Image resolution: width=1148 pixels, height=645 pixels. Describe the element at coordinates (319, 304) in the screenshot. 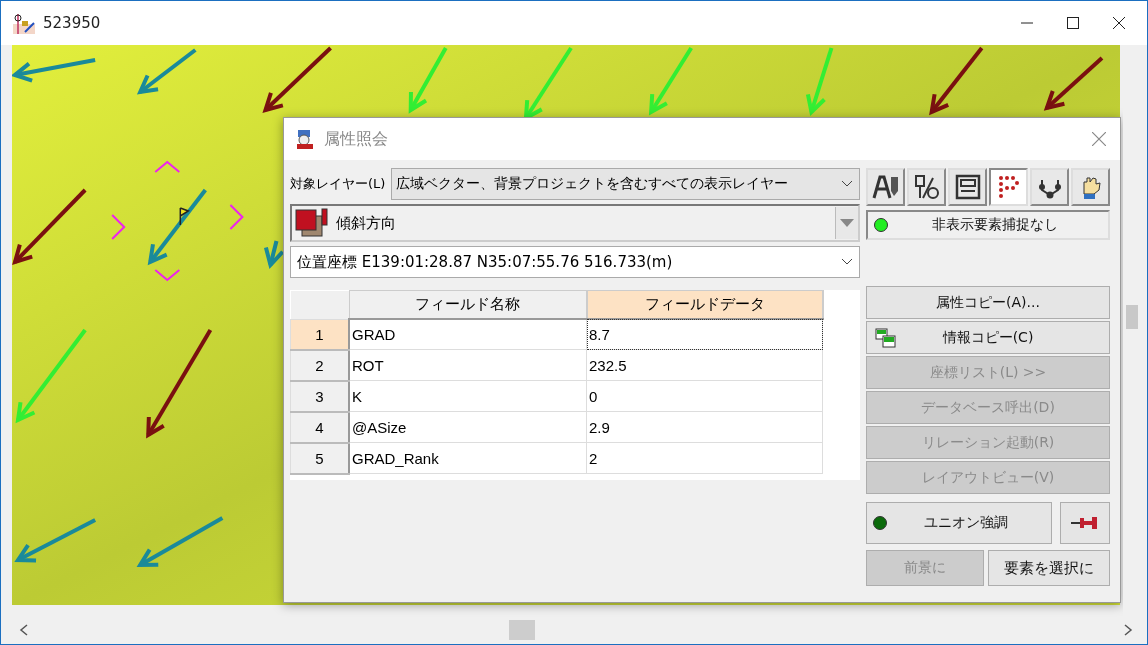

I see `corner-cell` at that location.